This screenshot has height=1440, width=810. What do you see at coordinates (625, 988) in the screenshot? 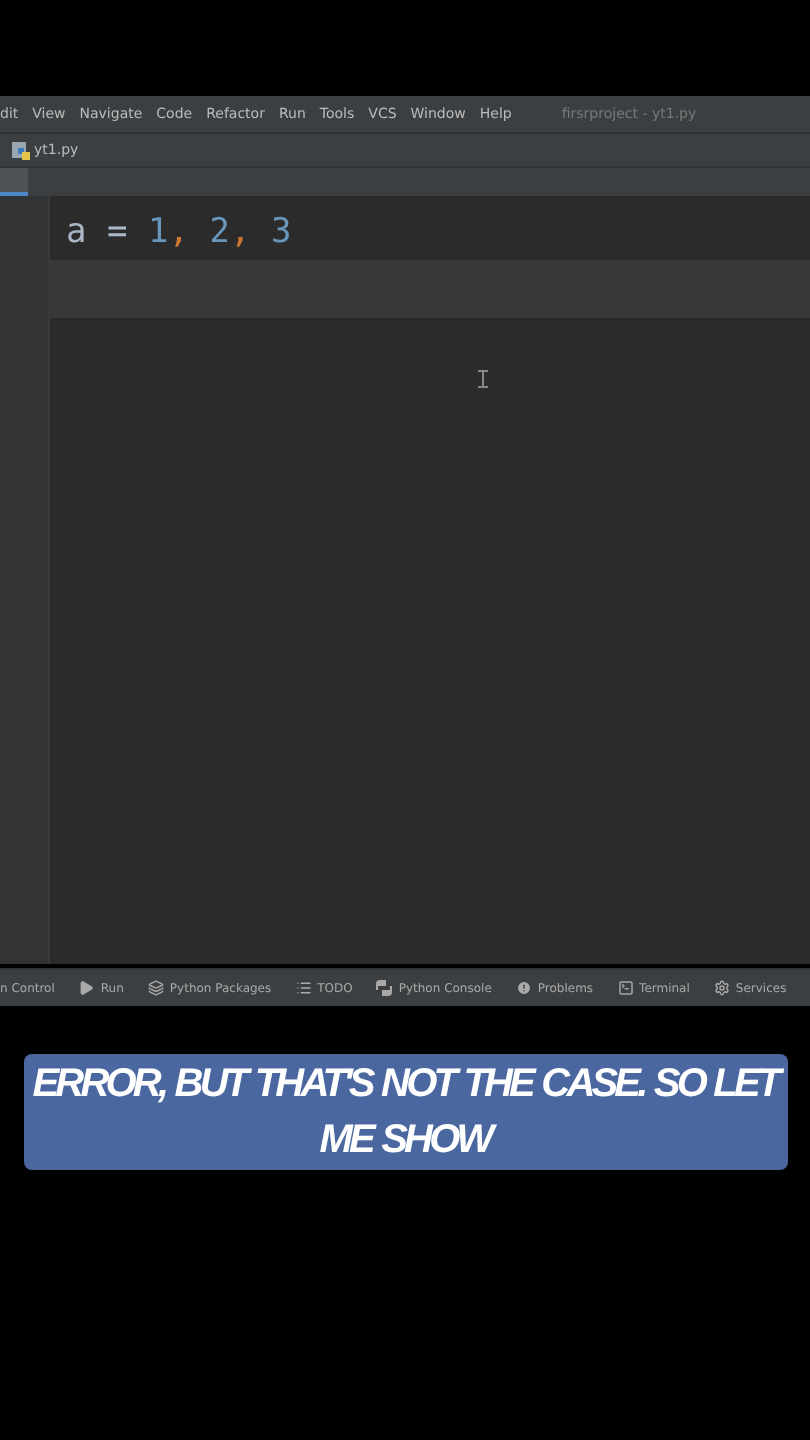
I see `terminal-icon` at bounding box center [625, 988].